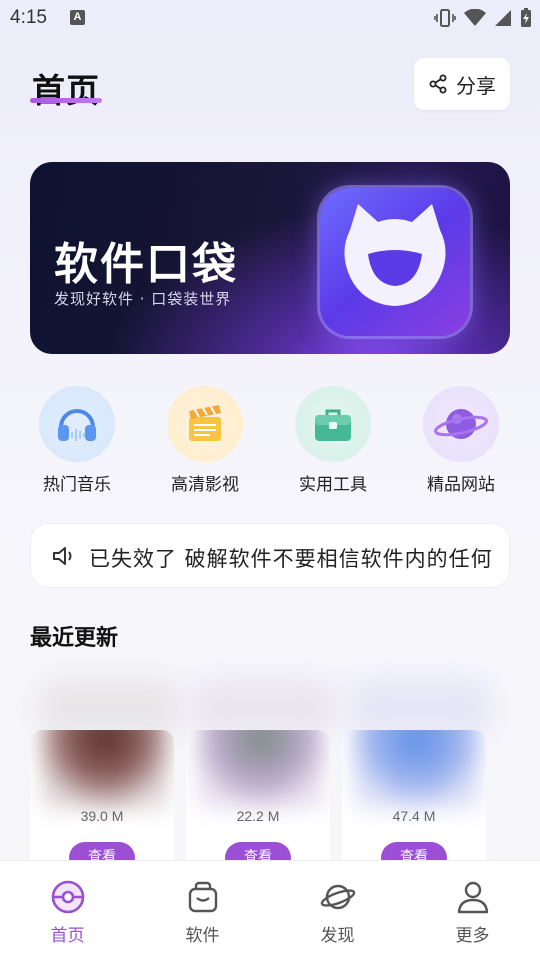 This screenshot has height=960, width=540. Describe the element at coordinates (475, 17) in the screenshot. I see `wifi-icon` at that location.